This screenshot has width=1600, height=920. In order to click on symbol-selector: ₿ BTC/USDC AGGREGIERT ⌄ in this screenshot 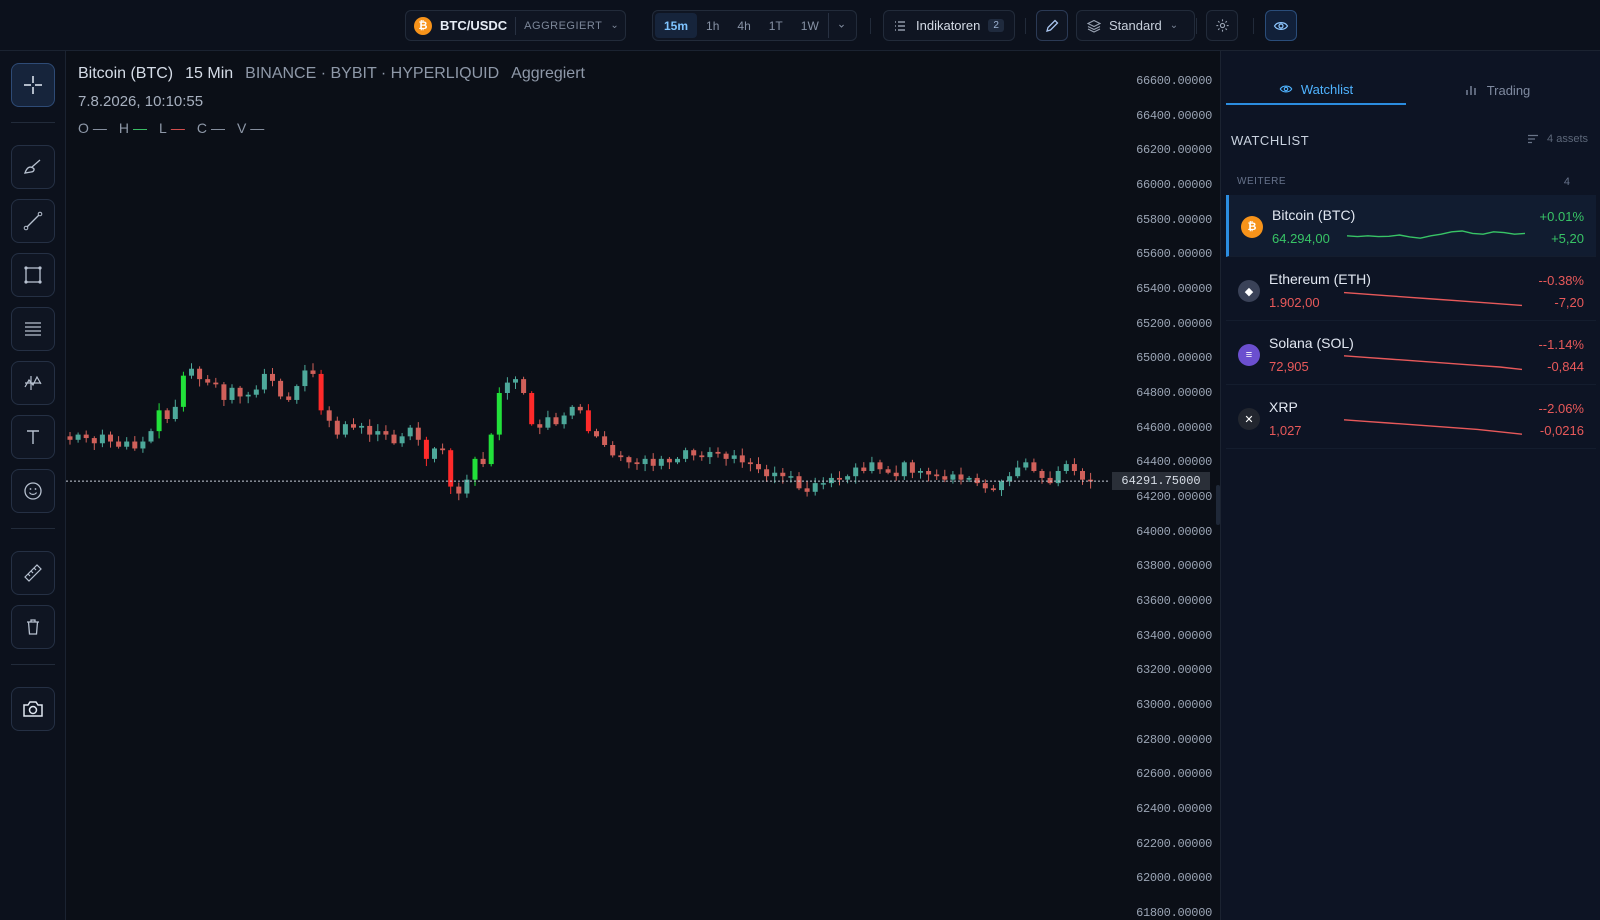, I will do `click(515, 25)`.